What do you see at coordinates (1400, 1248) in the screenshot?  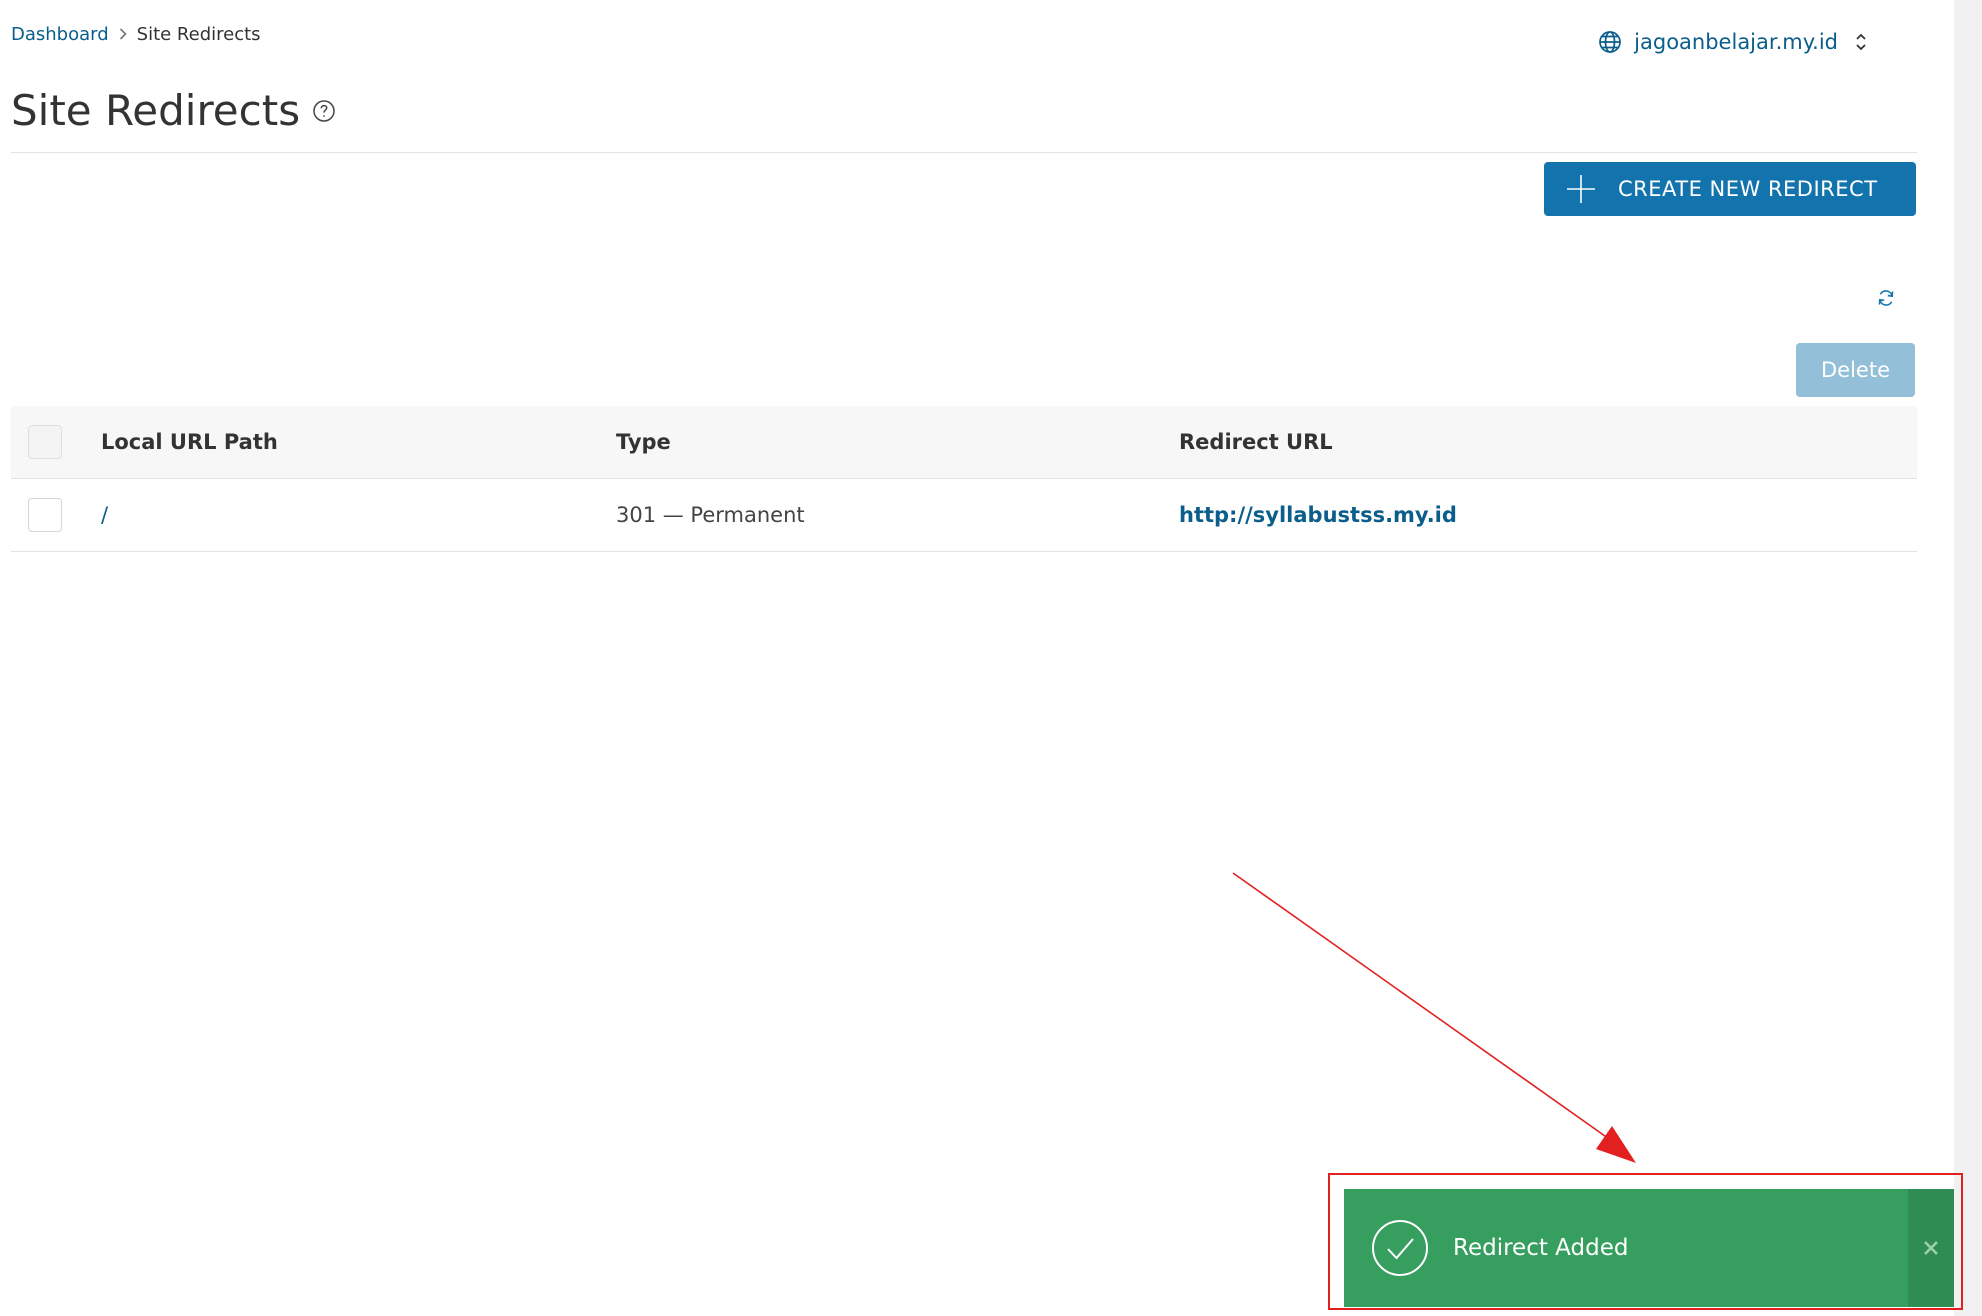 I see `check-circle-icon` at bounding box center [1400, 1248].